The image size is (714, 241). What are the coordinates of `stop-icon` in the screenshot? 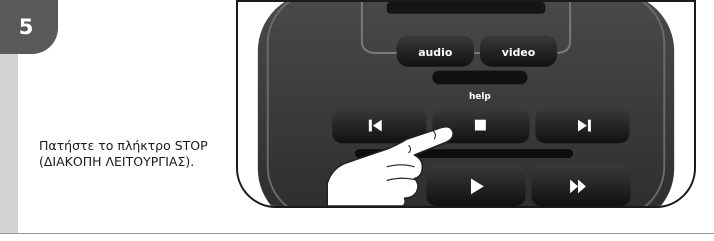 It's located at (480, 125).